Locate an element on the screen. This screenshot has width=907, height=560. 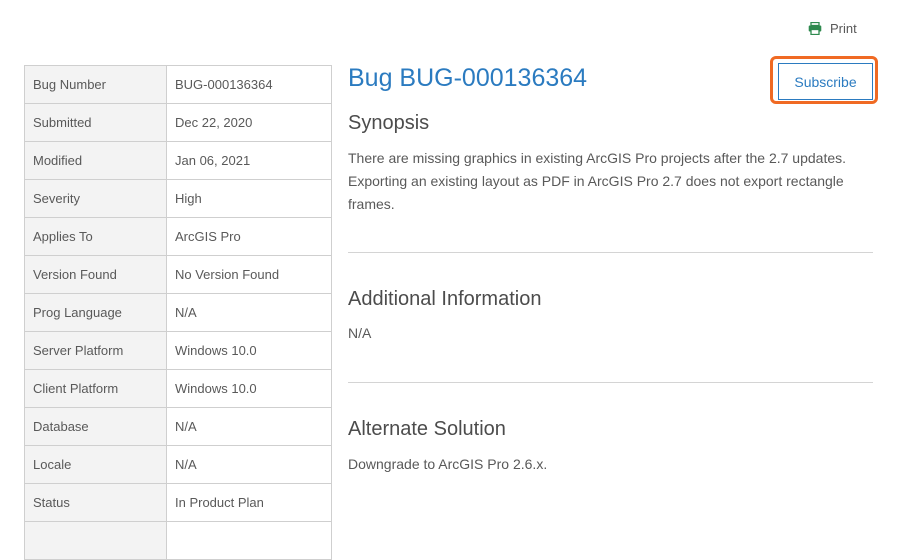
detail-key: Status is located at coordinates (95, 502).